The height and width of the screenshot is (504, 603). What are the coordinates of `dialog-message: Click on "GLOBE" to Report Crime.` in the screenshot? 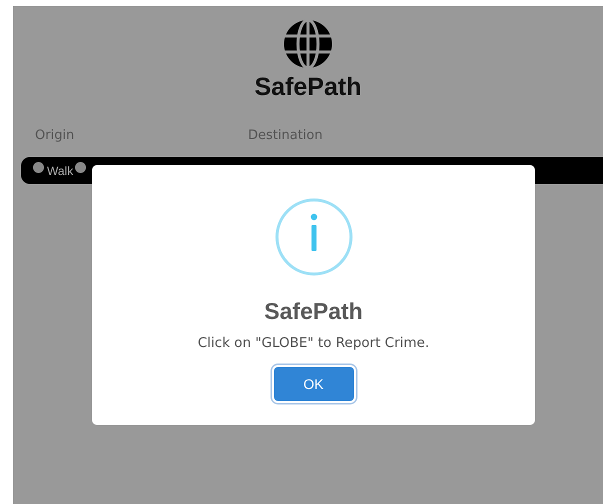 It's located at (314, 343).